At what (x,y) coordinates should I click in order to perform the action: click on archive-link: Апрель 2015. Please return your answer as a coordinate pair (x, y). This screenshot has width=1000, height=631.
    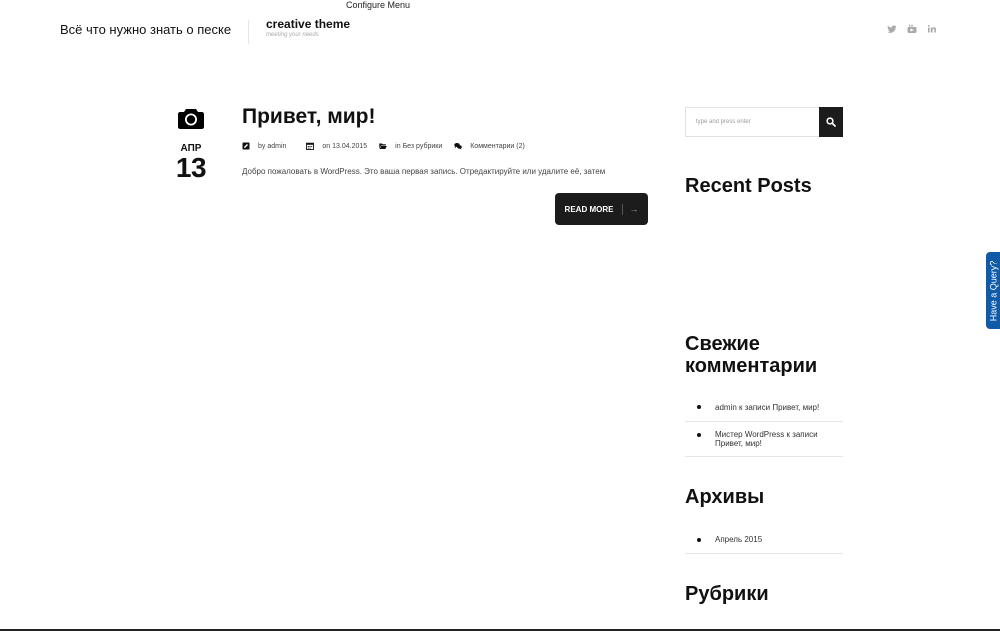
    Looking at the image, I should click on (738, 539).